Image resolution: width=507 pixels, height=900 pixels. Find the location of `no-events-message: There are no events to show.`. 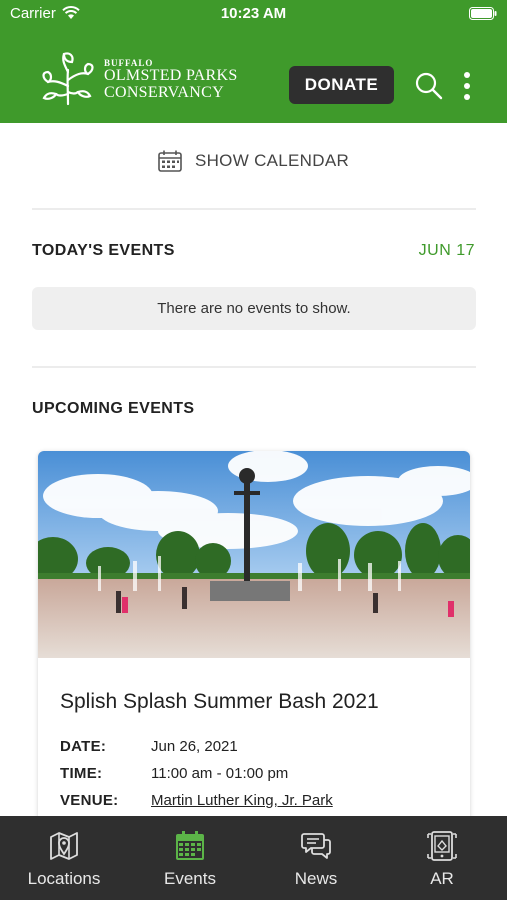

no-events-message: There are no events to show. is located at coordinates (254, 308).